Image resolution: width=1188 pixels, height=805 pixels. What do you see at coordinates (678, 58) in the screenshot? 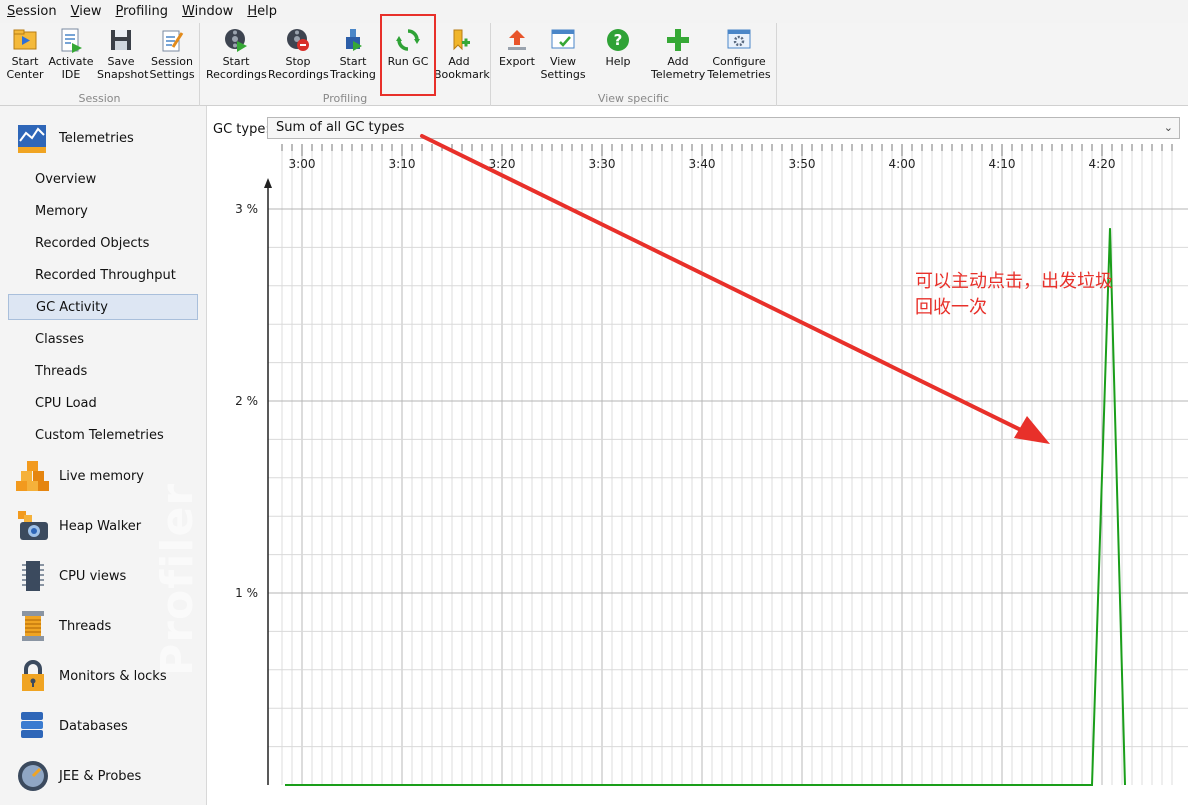
I see `add-telemetry-button: Add Telemetry` at bounding box center [678, 58].